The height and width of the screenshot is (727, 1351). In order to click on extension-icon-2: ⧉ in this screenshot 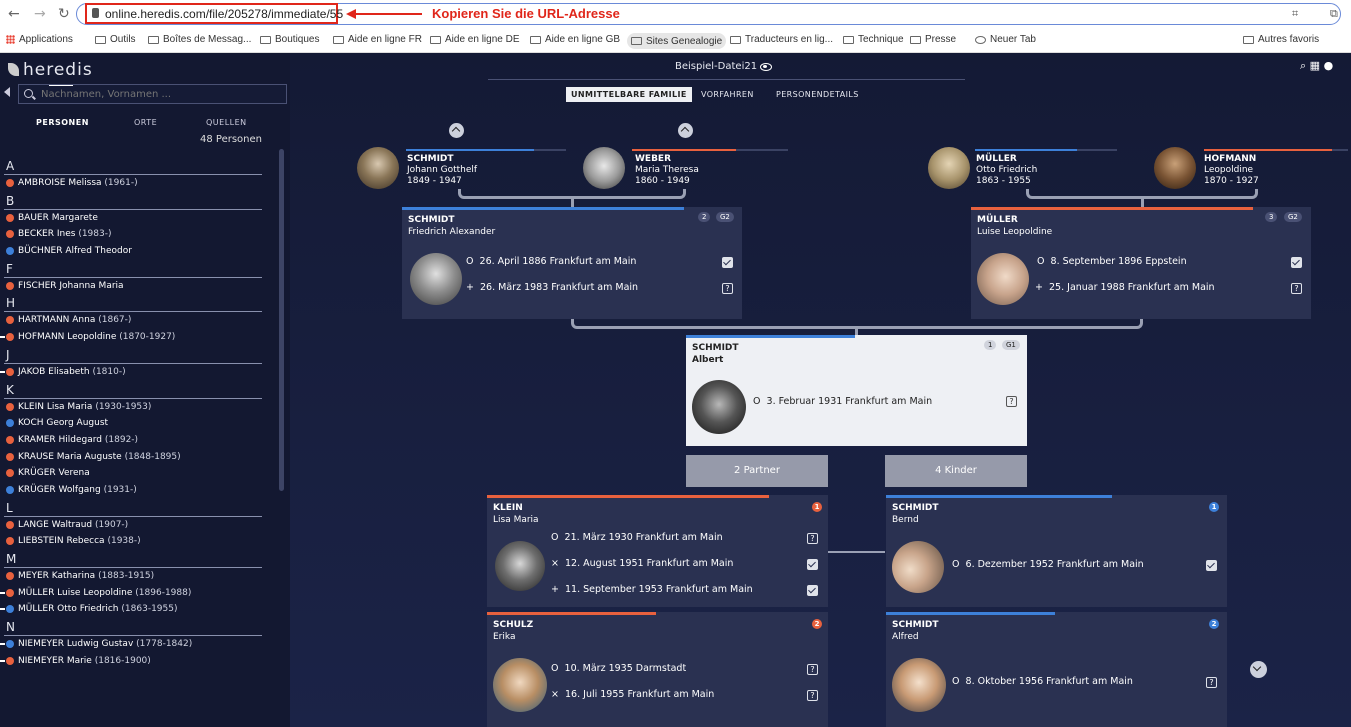, I will do `click(1334, 14)`.